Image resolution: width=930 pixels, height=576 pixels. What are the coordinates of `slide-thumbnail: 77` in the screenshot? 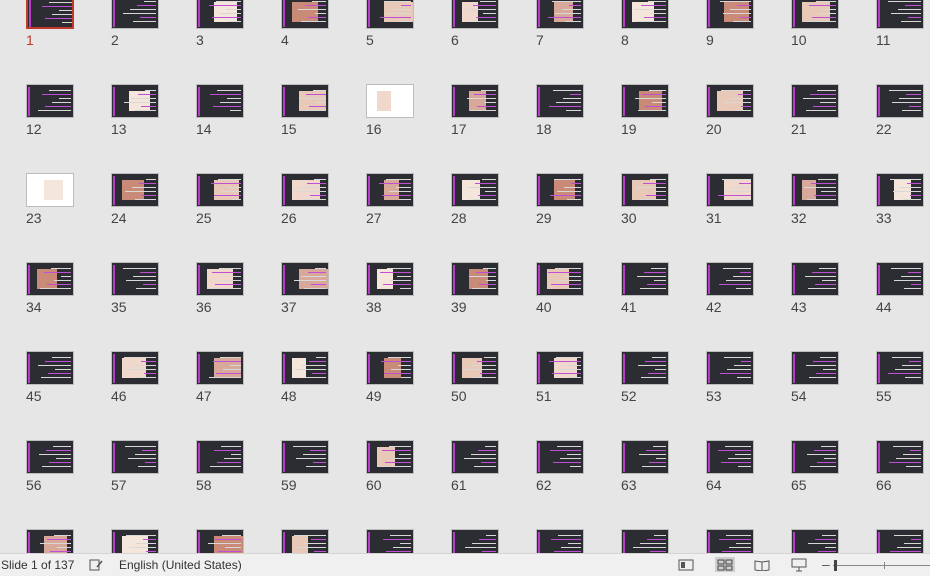 It's located at (900, 541).